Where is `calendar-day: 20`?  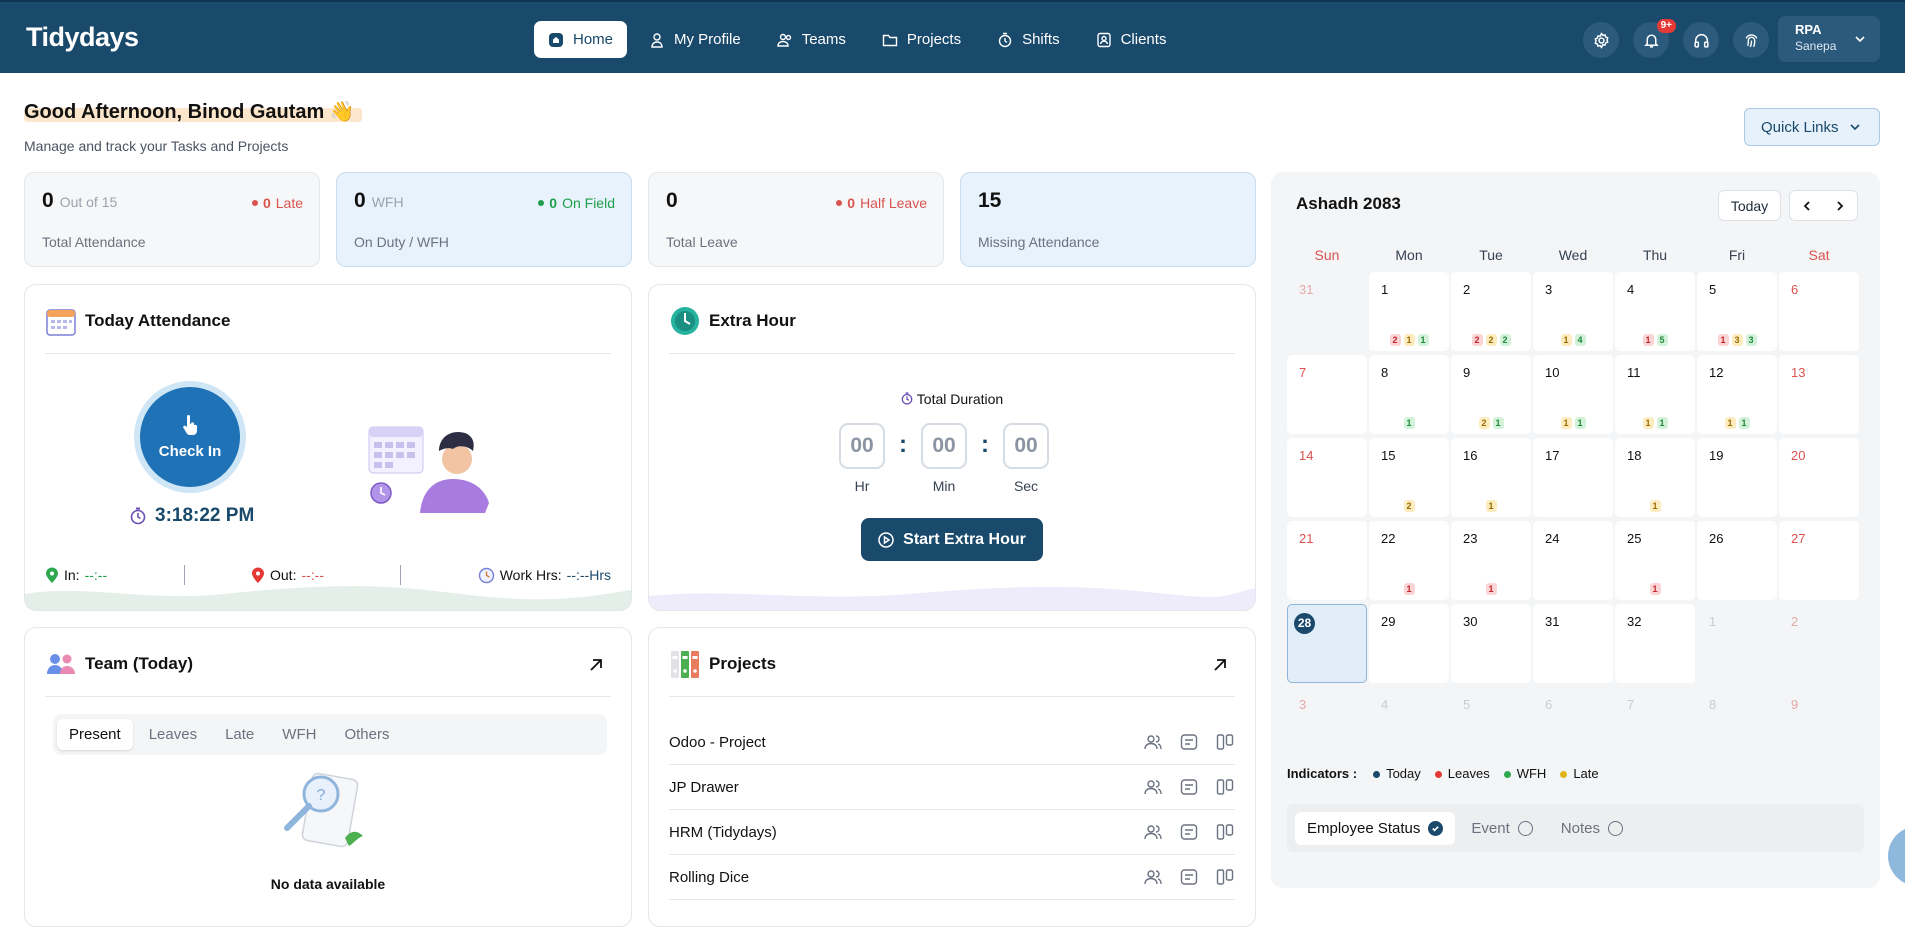 calendar-day: 20 is located at coordinates (1819, 477).